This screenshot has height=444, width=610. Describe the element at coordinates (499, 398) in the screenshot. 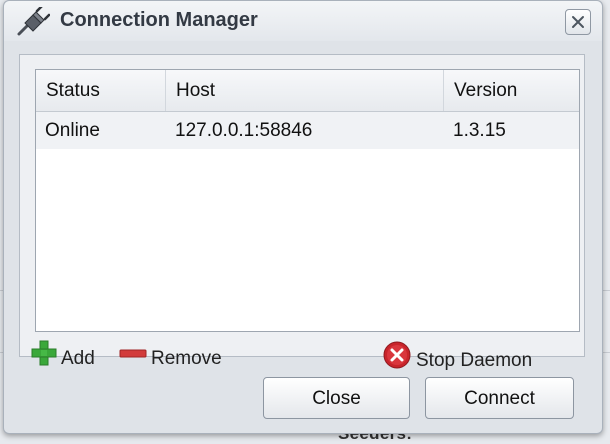

I see `connect-button: Connect` at that location.